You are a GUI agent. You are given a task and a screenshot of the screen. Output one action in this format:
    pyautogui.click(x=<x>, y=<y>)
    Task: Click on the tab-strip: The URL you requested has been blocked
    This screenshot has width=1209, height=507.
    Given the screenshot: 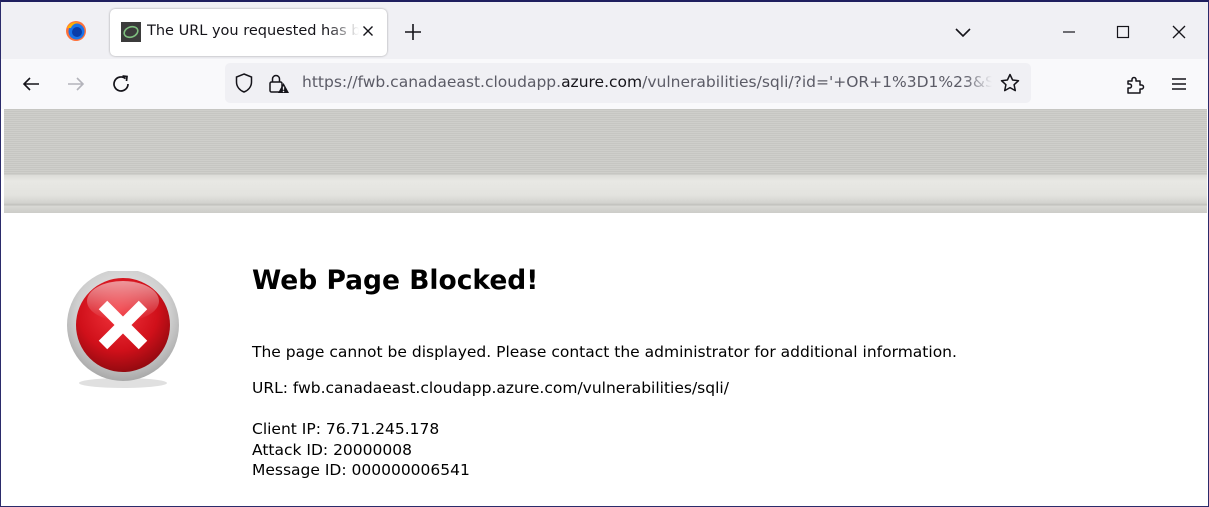 What is the action you would take?
    pyautogui.click(x=604, y=30)
    